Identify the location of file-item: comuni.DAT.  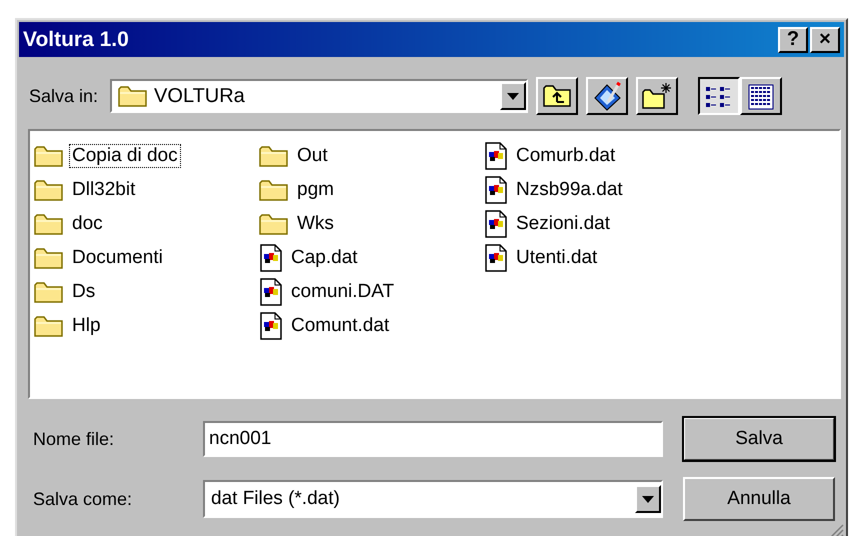
(343, 292).